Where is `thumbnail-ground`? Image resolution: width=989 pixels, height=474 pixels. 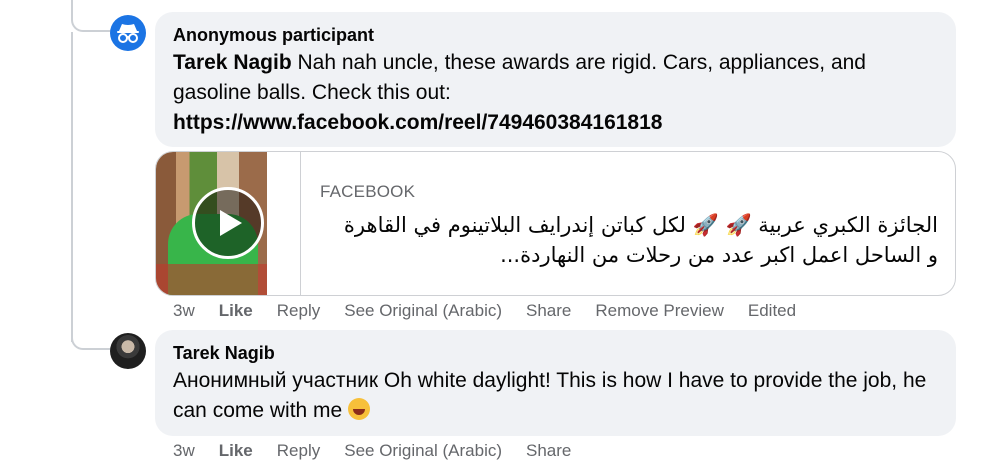 thumbnail-ground is located at coordinates (211, 279).